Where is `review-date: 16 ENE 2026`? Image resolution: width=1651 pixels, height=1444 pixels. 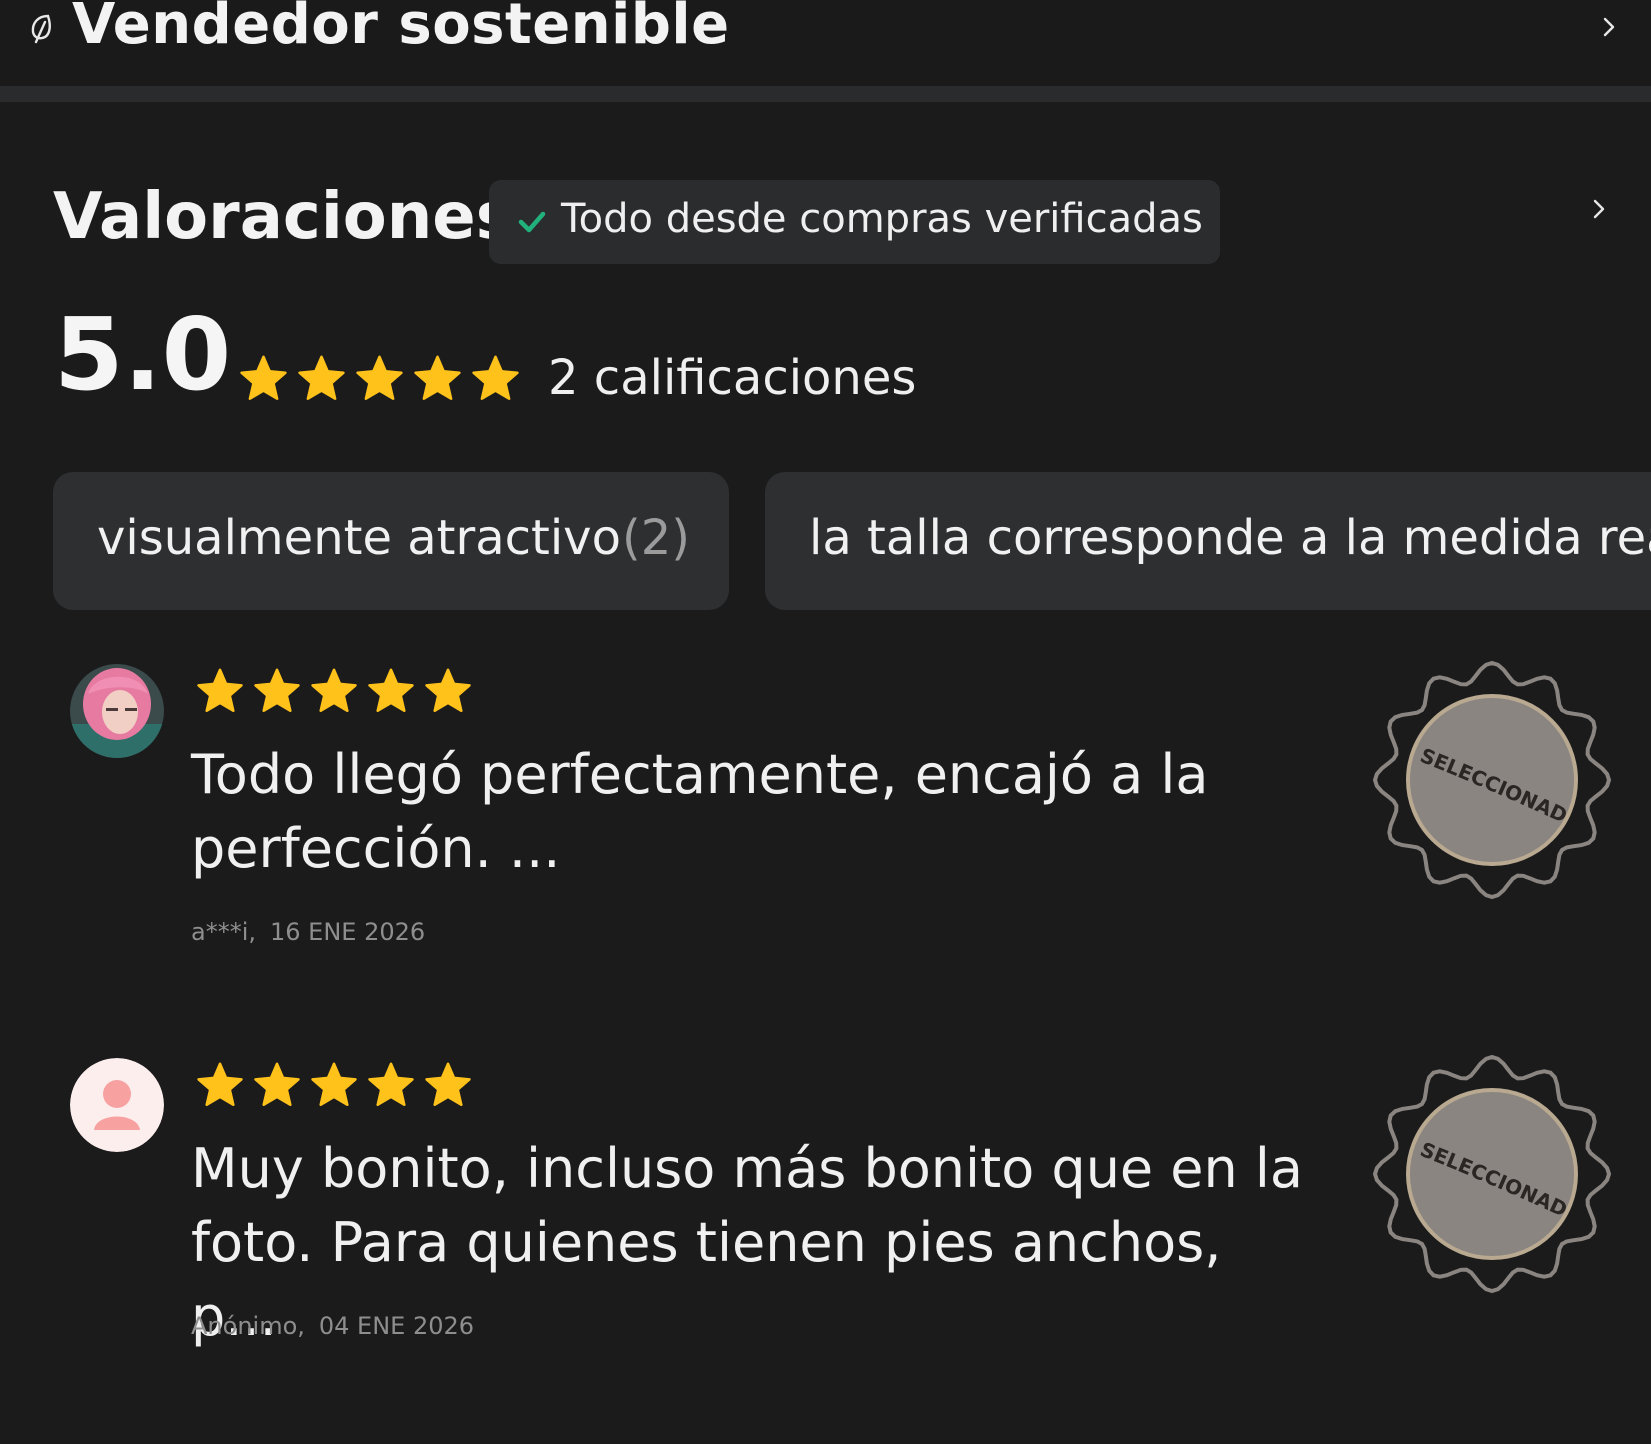 review-date: 16 ENE 2026 is located at coordinates (348, 932).